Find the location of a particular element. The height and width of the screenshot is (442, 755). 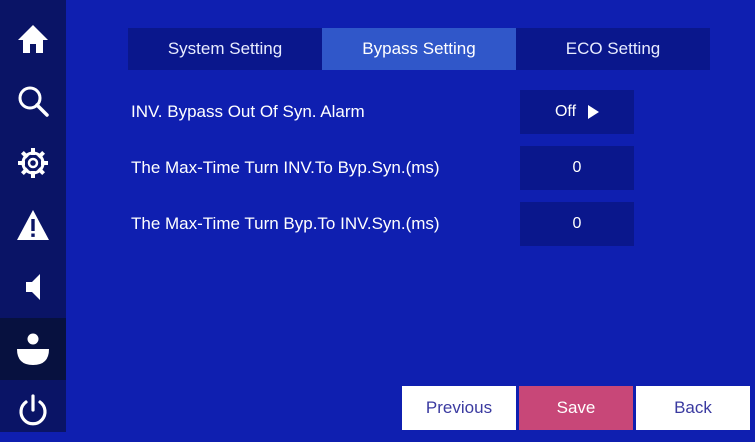

sidebar-item-search is located at coordinates (33, 101).